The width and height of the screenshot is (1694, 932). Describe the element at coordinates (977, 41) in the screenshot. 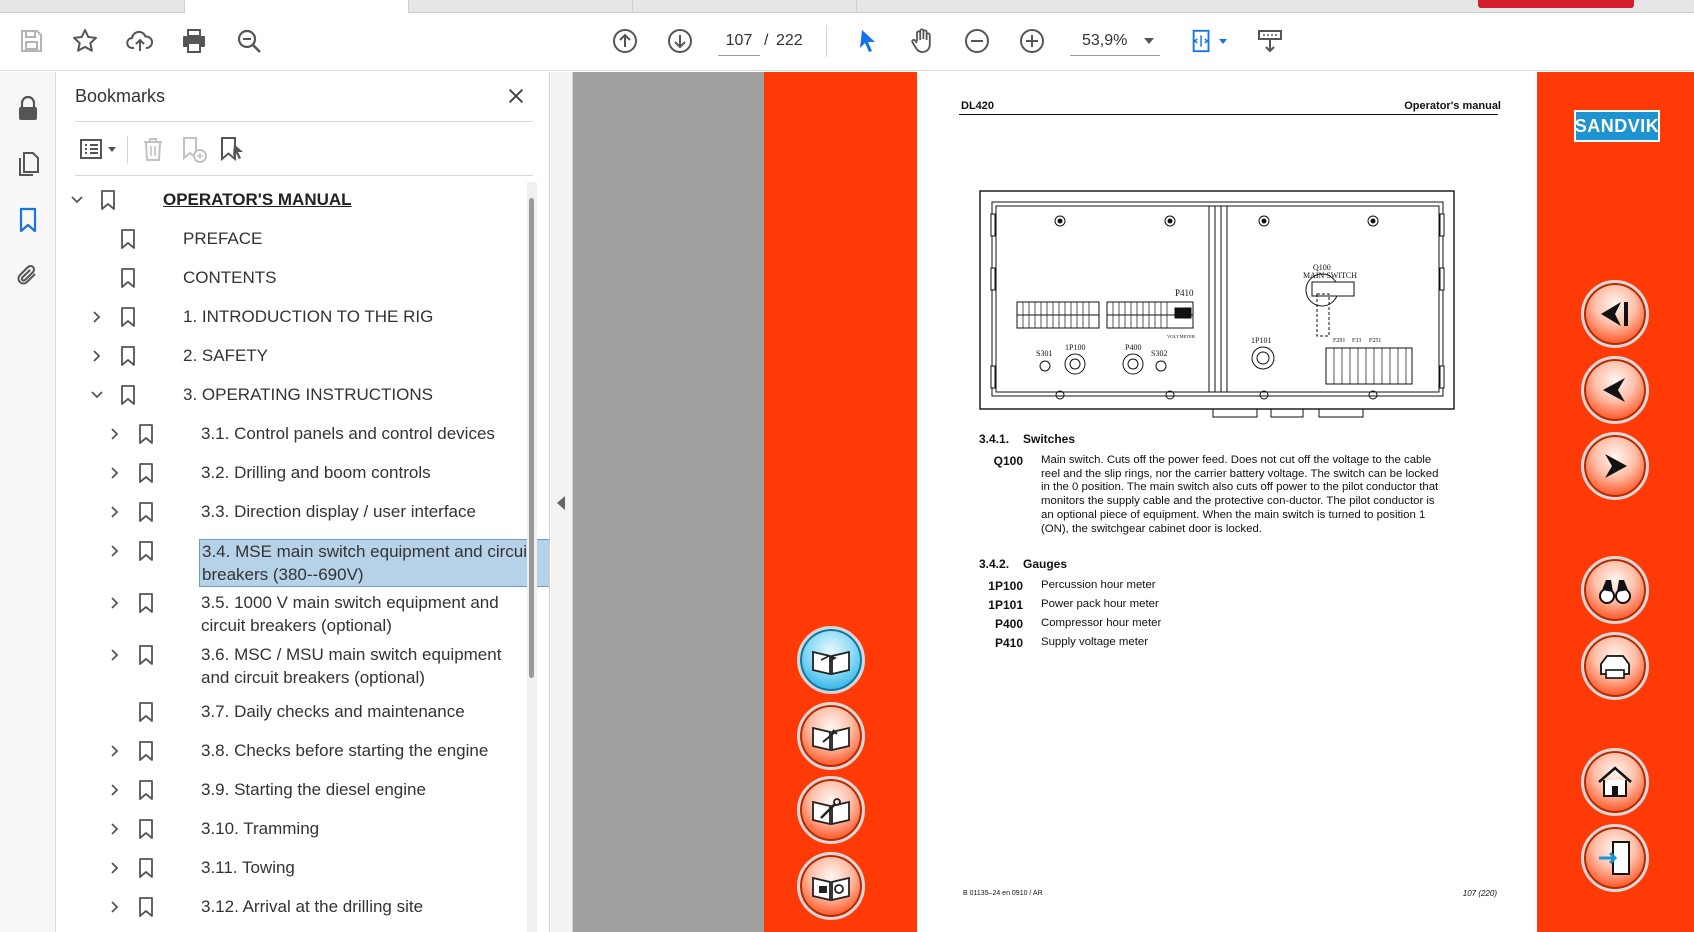

I see `zoom-out-button` at that location.